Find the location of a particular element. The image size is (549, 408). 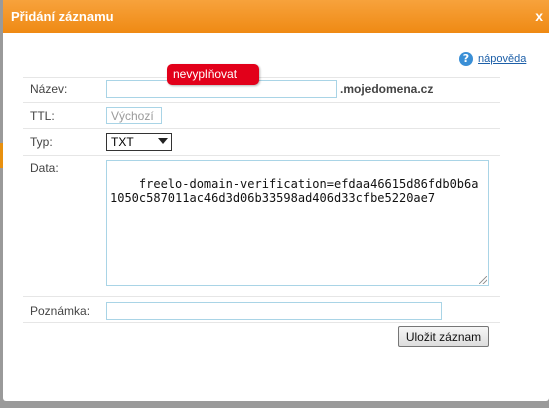

save-record-button: Uložit záznam is located at coordinates (443, 336).